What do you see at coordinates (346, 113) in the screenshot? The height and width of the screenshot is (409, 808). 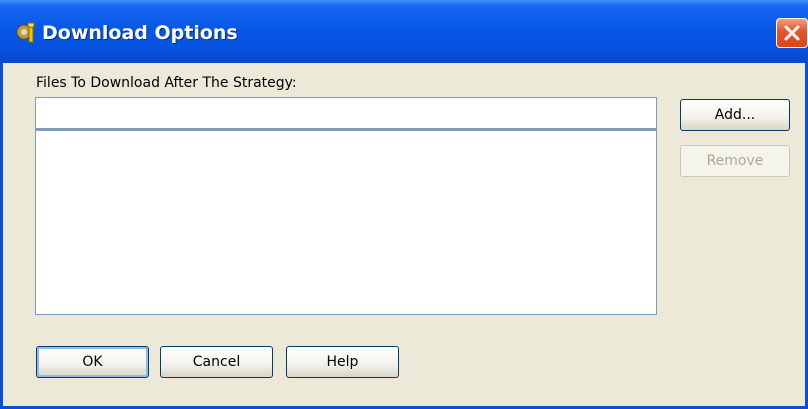 I see `file-name-input` at bounding box center [346, 113].